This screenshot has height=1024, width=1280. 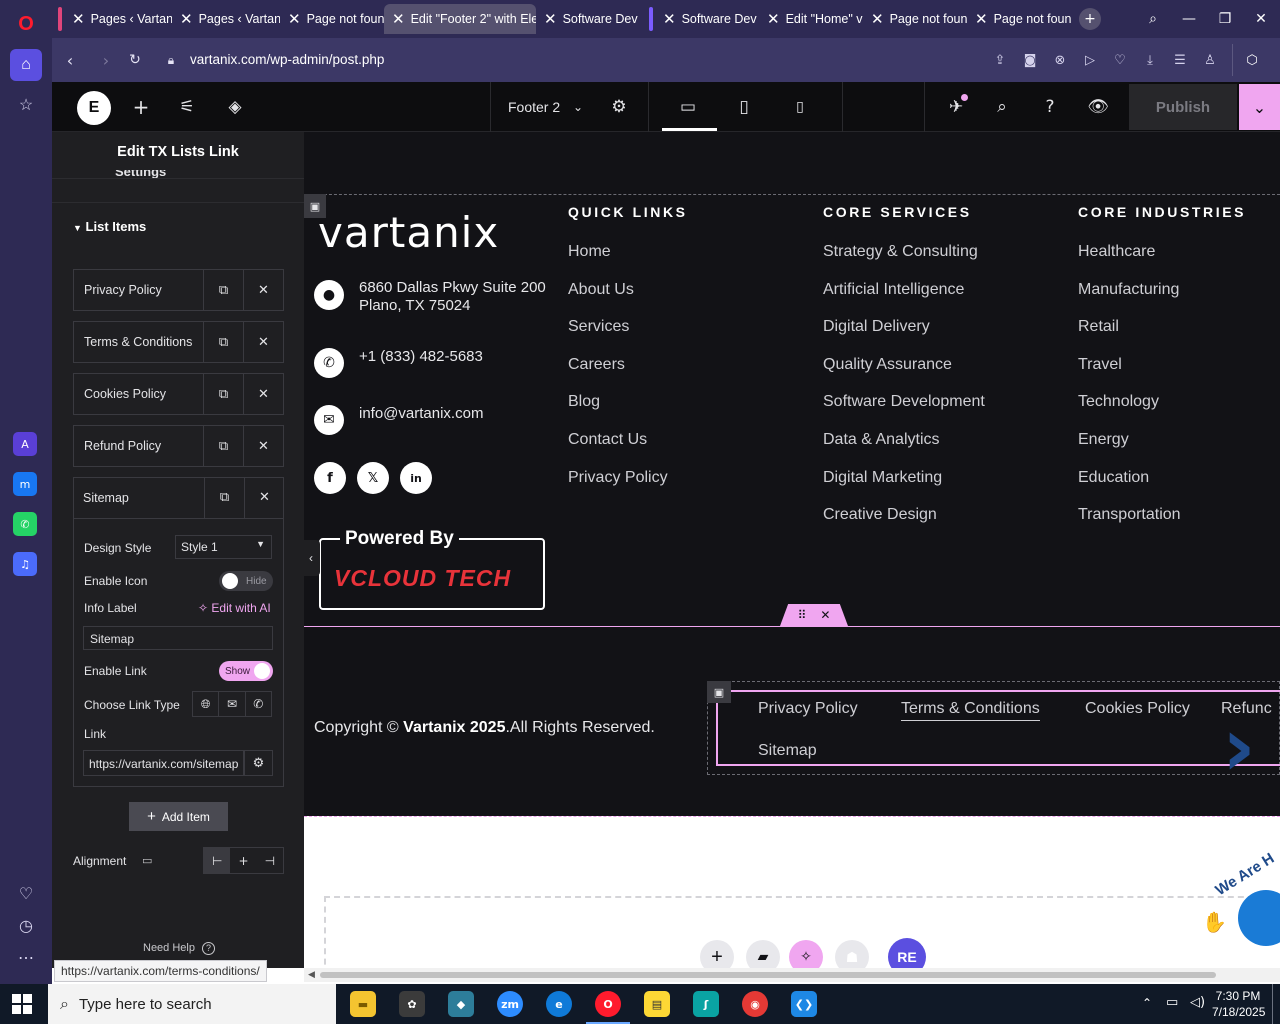 What do you see at coordinates (1272, 1004) in the screenshot?
I see `show-desktop-button` at bounding box center [1272, 1004].